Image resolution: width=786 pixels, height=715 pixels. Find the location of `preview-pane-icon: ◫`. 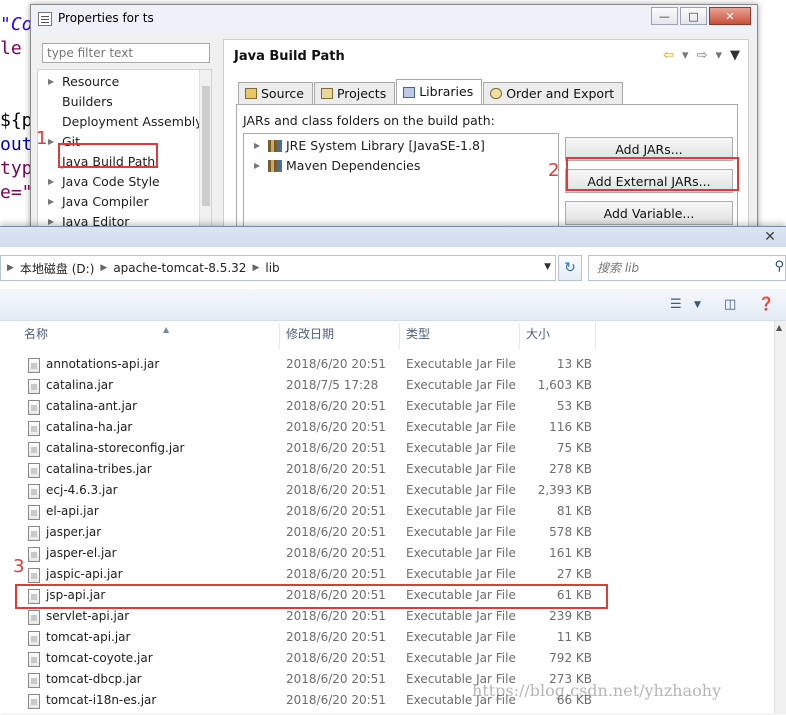

preview-pane-icon: ◫ is located at coordinates (730, 304).